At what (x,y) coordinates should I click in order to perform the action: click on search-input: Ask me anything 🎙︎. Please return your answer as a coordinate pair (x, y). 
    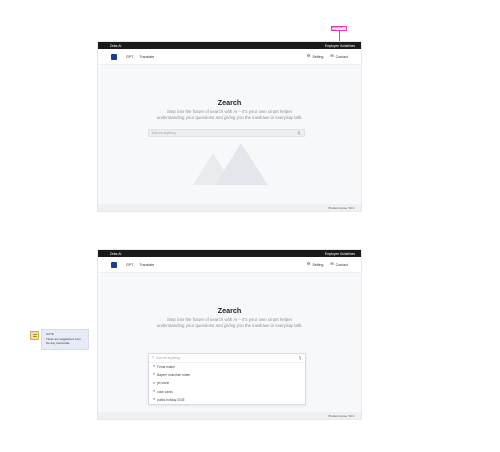
    Looking at the image, I should click on (226, 133).